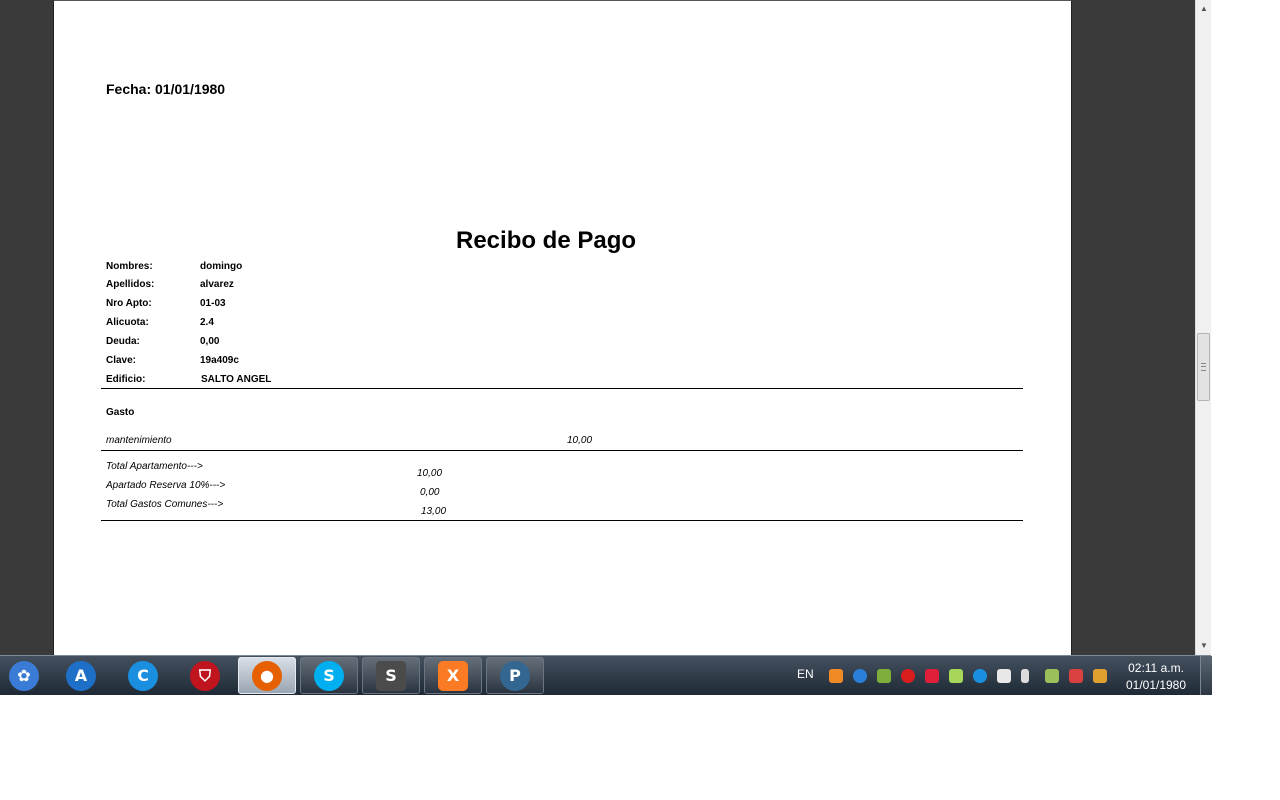  What do you see at coordinates (121, 360) in the screenshot?
I see `field-label-clave: Clave:` at bounding box center [121, 360].